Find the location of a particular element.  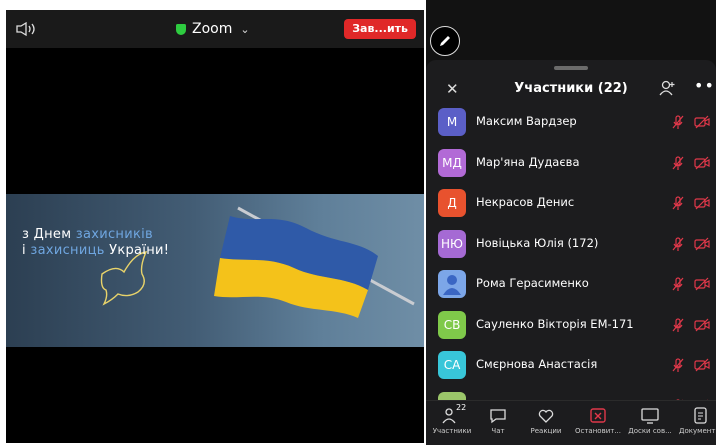

chat-tab: Чат is located at coordinates (498, 423).